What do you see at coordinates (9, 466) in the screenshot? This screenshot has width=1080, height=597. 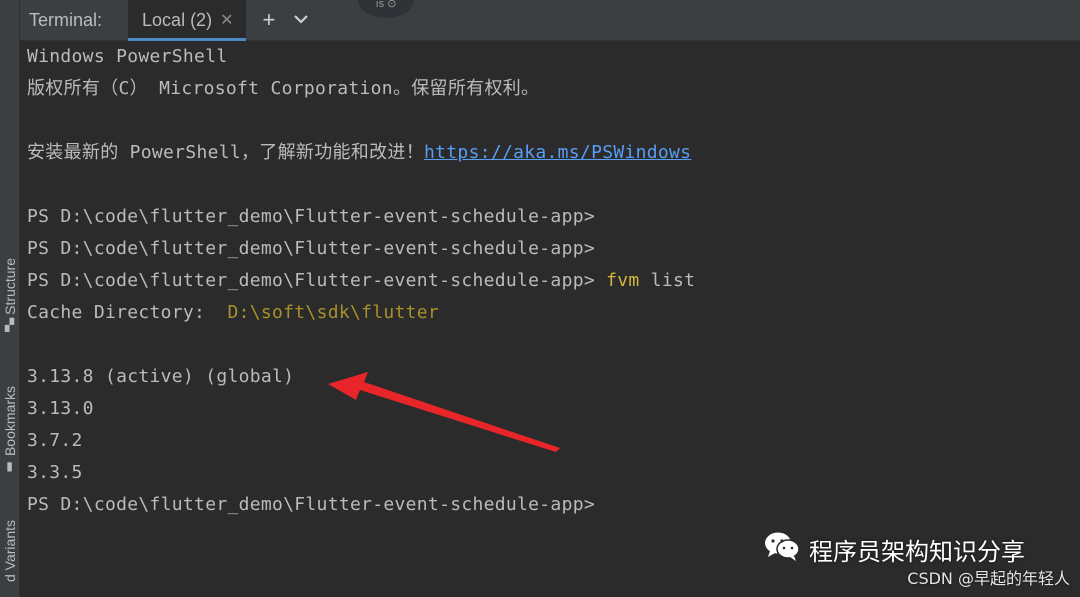 I see `bookmark-icon: ▮` at bounding box center [9, 466].